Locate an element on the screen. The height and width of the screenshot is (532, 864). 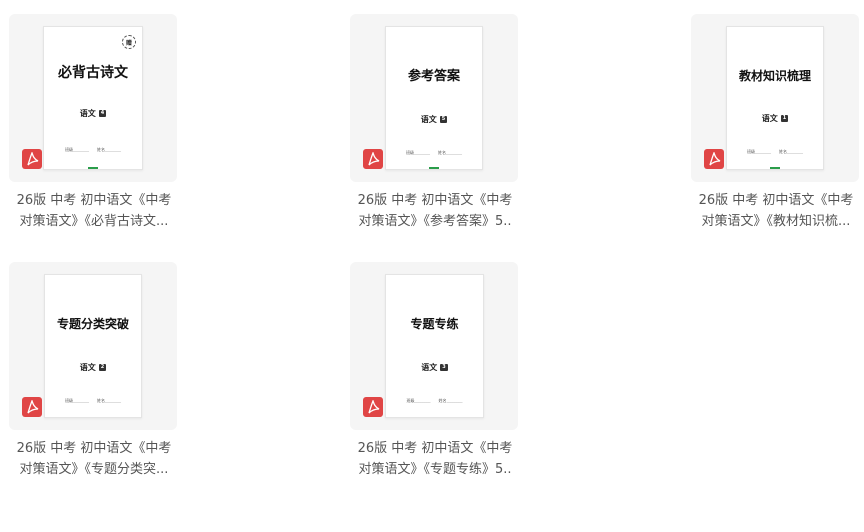
document-subject: 语文 5 is located at coordinates (434, 119).